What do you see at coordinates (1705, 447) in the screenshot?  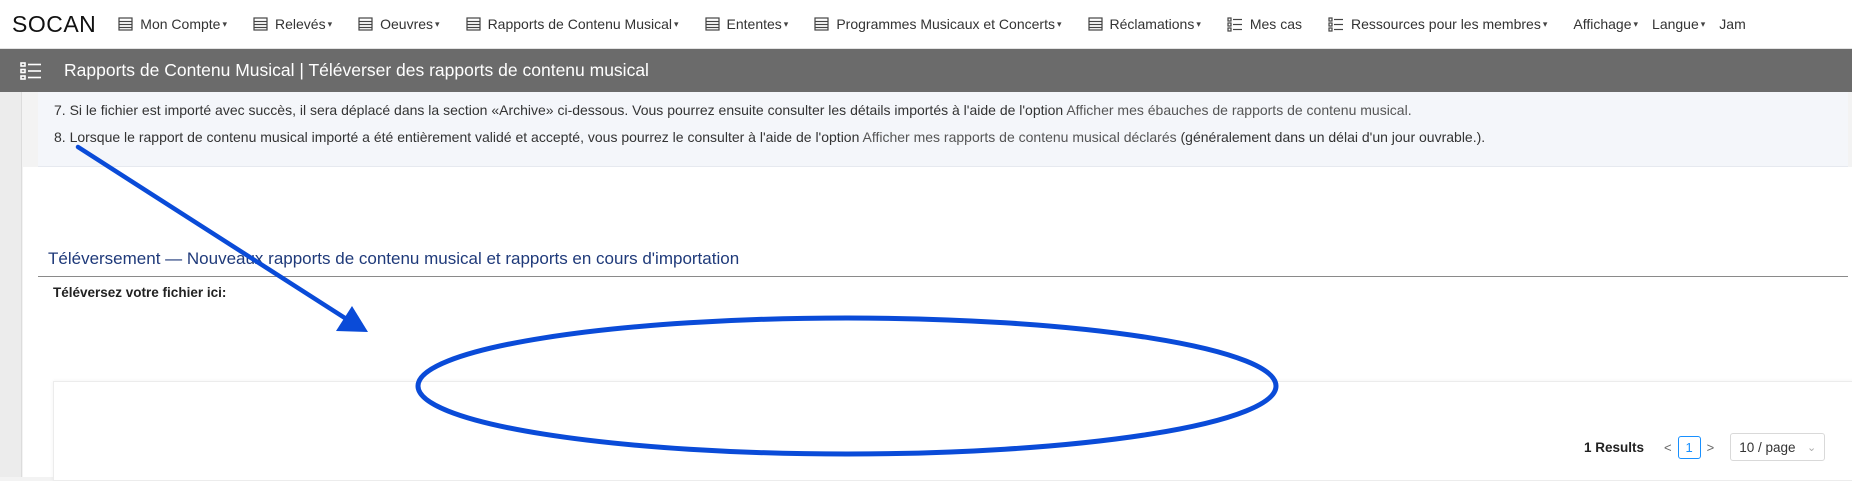 I see `pagination: 1 Results < 1 > 10 / page ⌄` at bounding box center [1705, 447].